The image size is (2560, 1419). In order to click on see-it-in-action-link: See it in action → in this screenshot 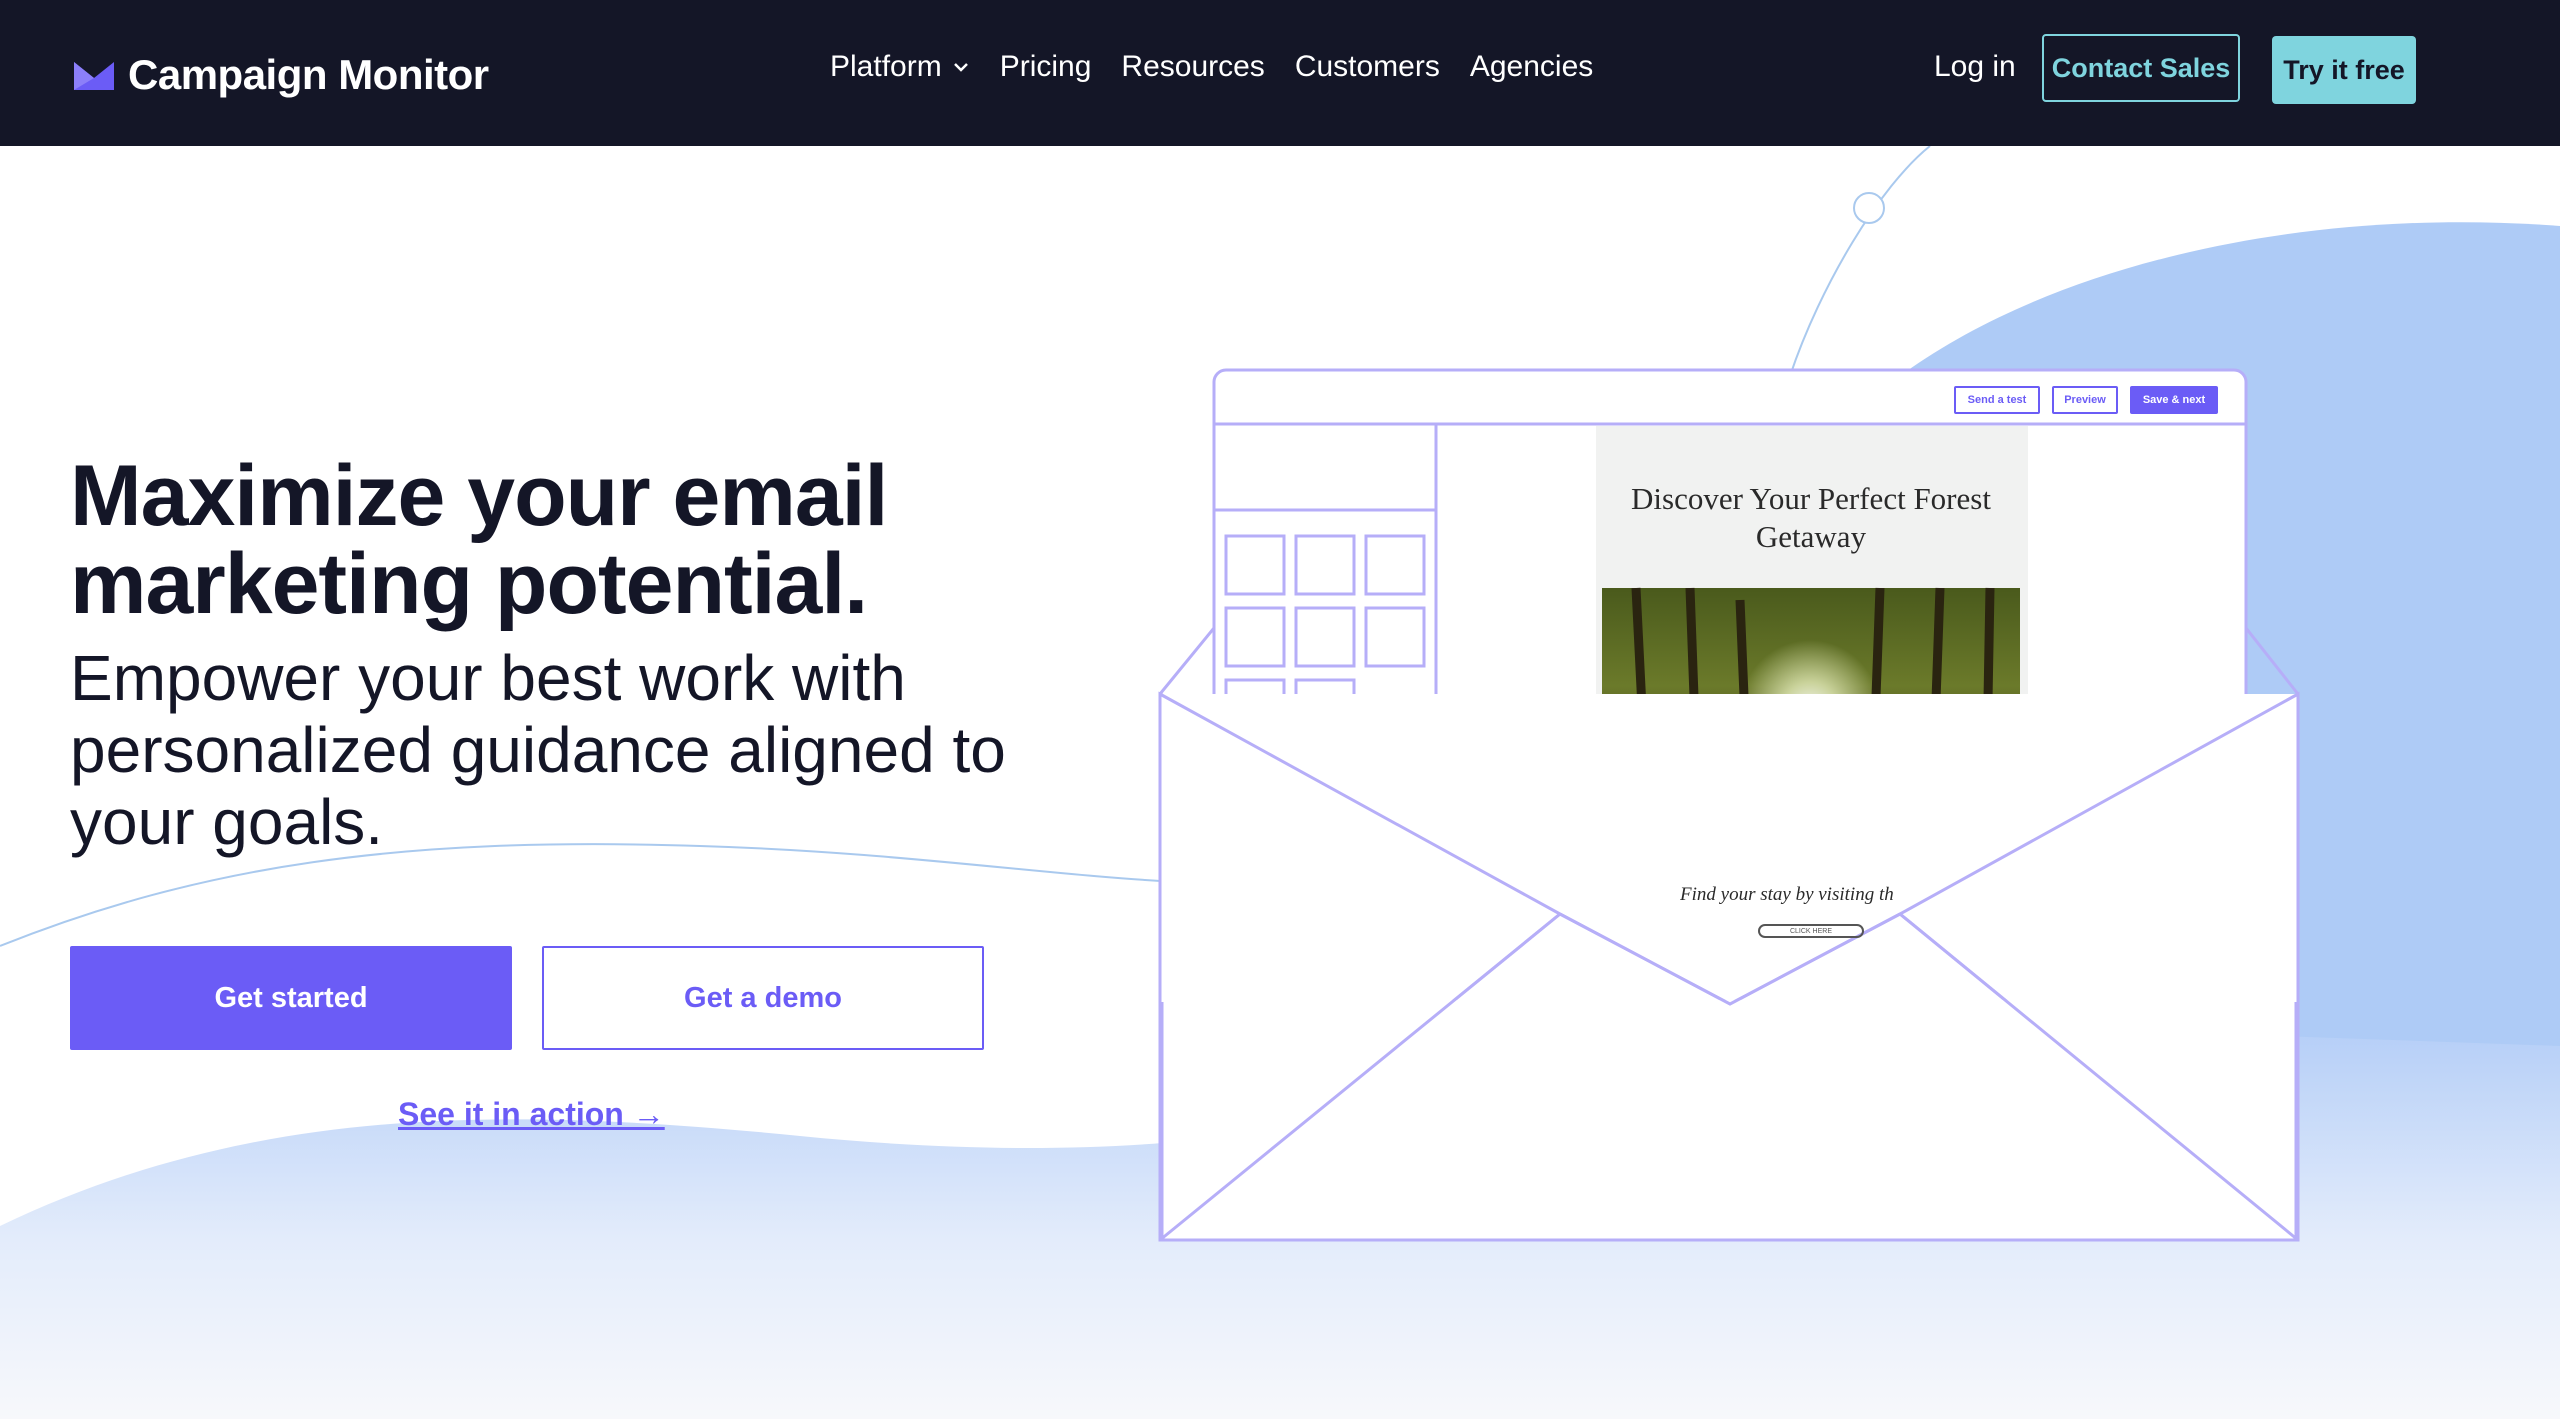, I will do `click(531, 1114)`.